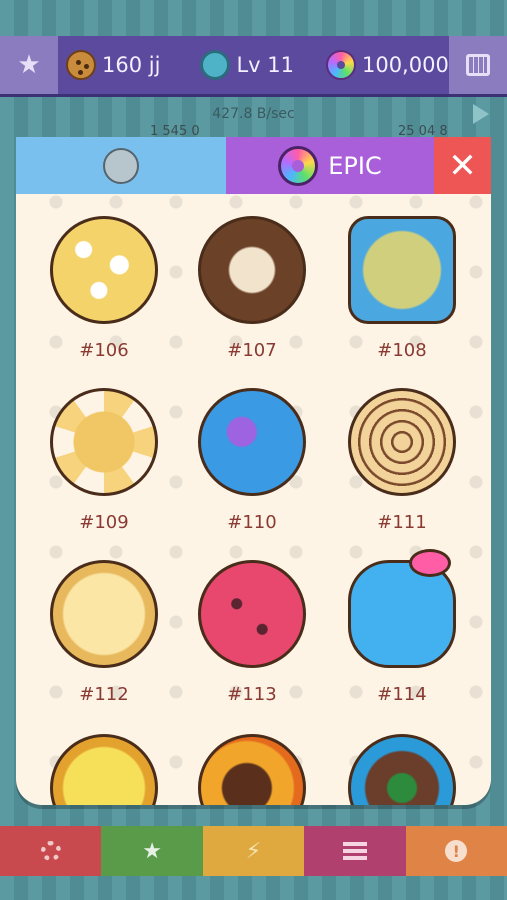  I want to click on bolt-icon: ⚡, so click(253, 851).